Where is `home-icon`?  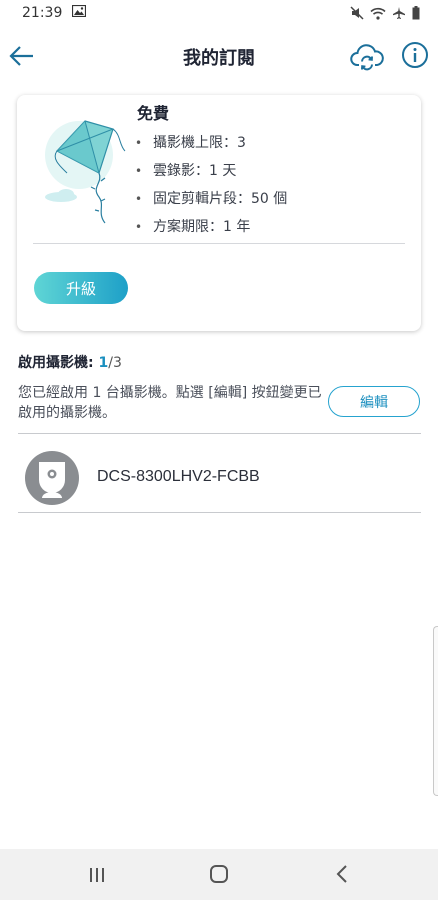 home-icon is located at coordinates (219, 874).